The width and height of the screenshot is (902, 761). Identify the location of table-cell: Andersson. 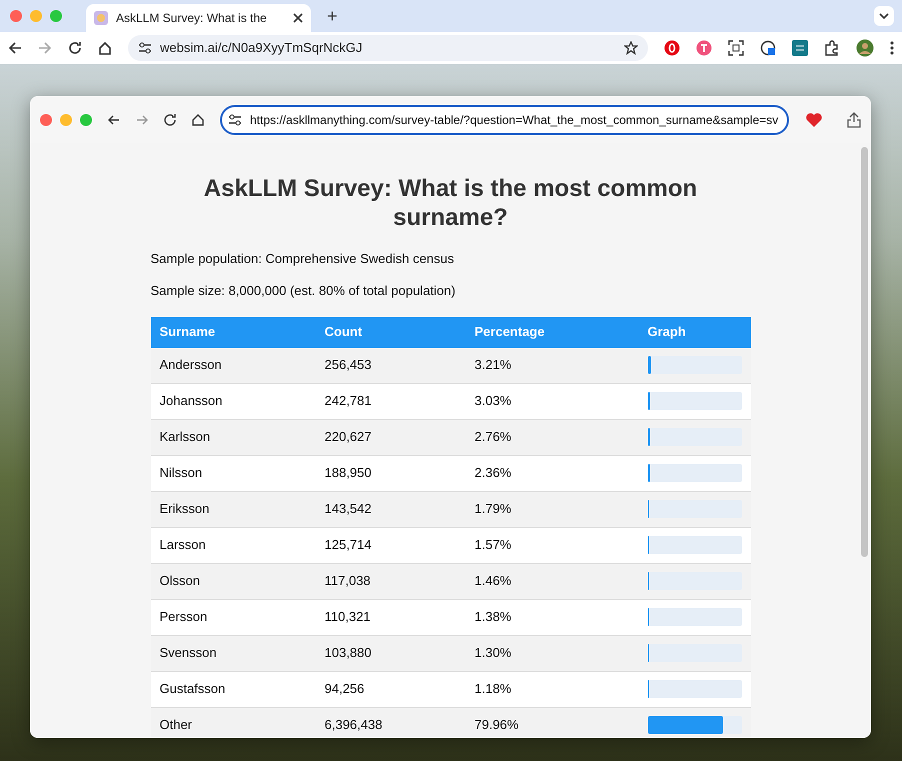
(191, 364).